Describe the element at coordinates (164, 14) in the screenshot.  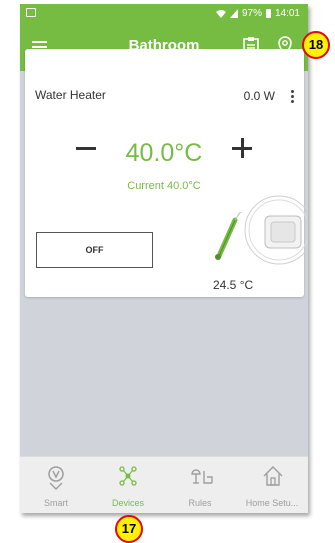
I see `status-bar: 97% 14:01` at that location.